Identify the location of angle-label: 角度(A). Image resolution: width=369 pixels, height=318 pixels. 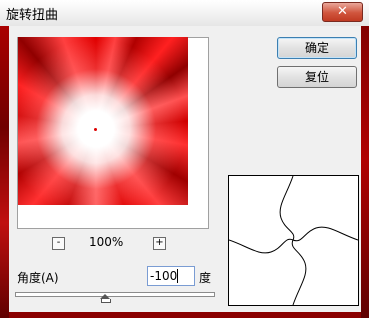
(38, 278).